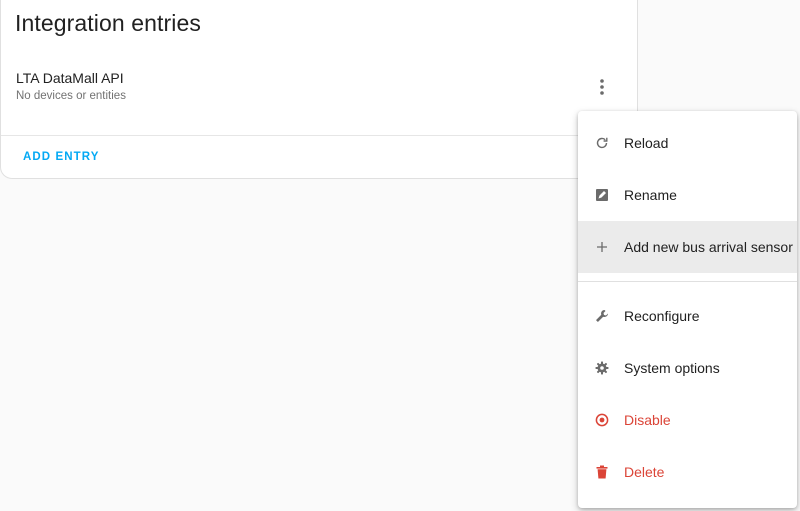  What do you see at coordinates (647, 420) in the screenshot?
I see `menu-item-label: Disable` at bounding box center [647, 420].